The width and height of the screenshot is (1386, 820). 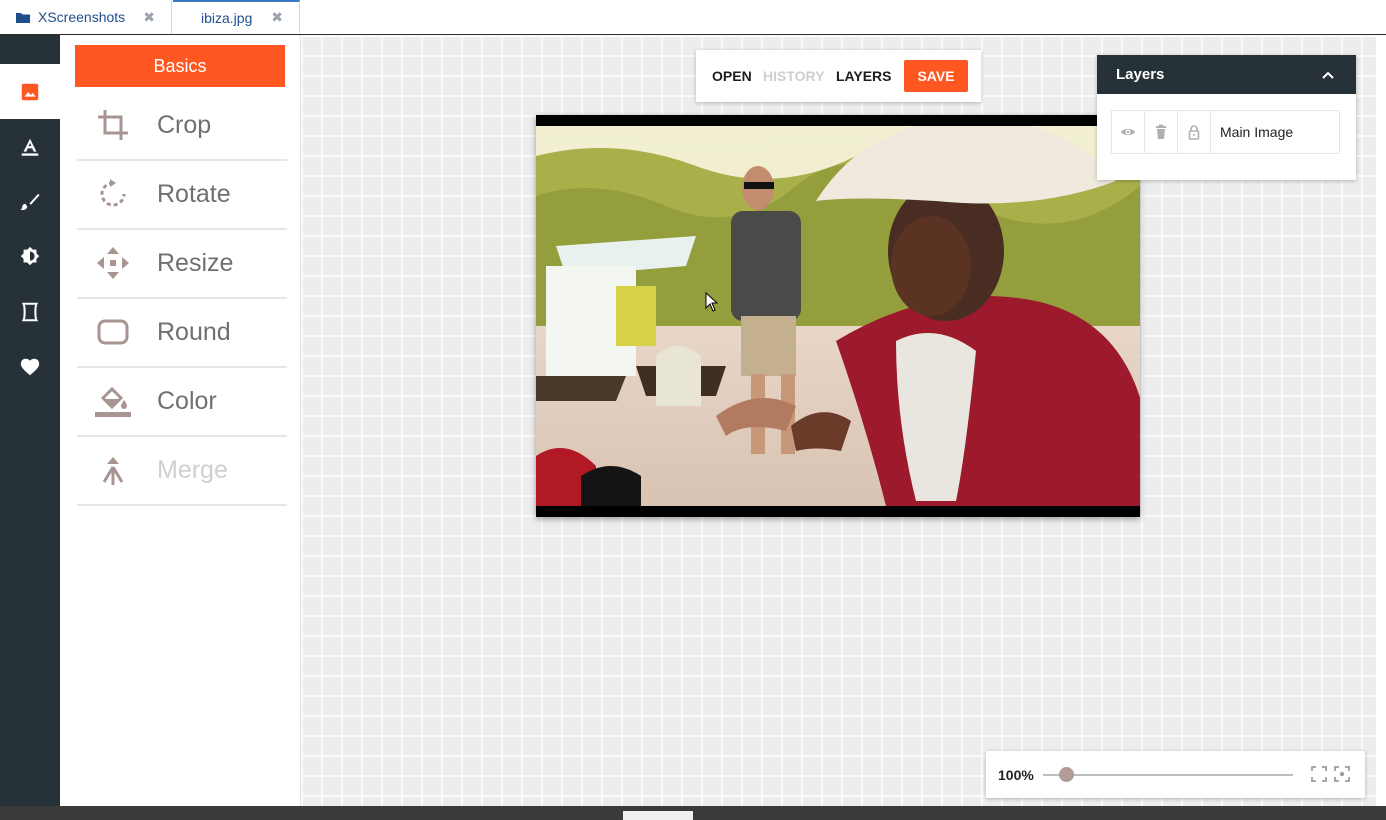 I want to click on trash-icon, so click(x=1161, y=131).